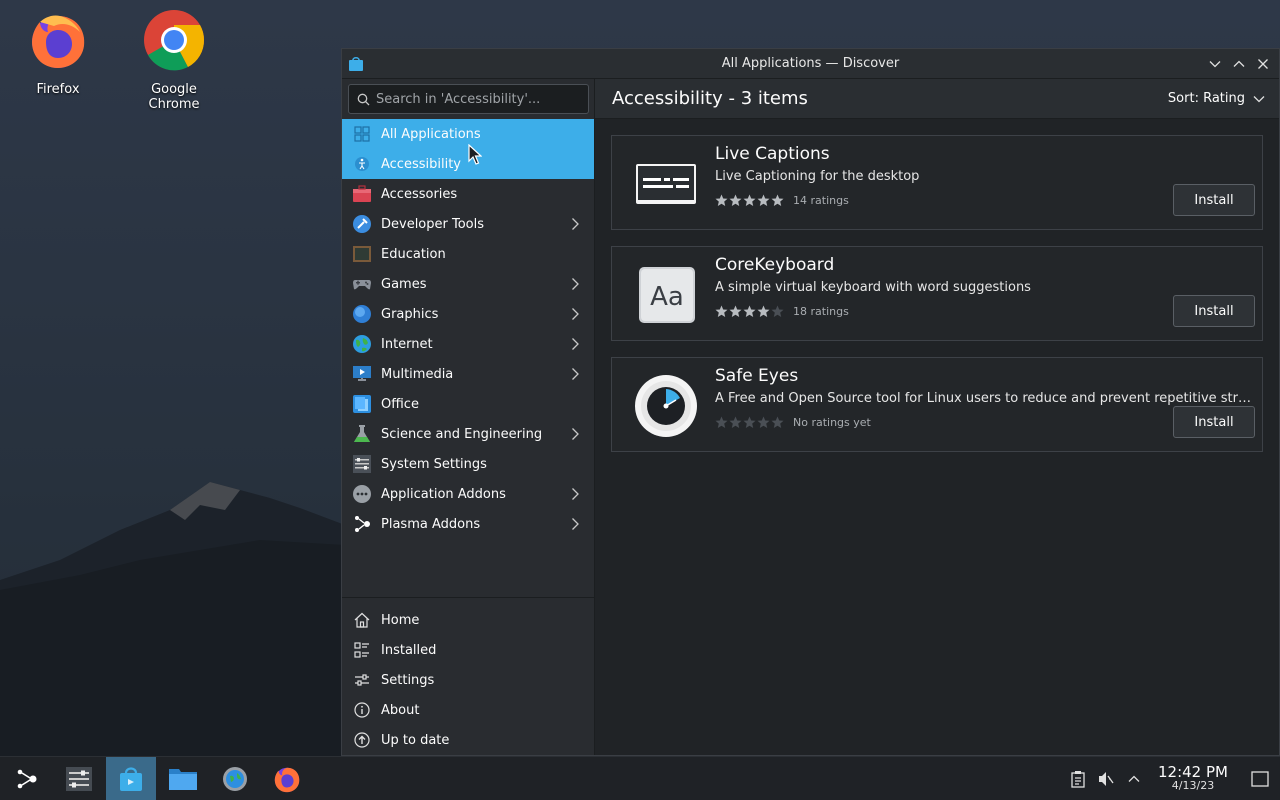 This screenshot has width=1280, height=800. Describe the element at coordinates (1216, 98) in the screenshot. I see `sort-dropdown: Sort: Rating` at that location.